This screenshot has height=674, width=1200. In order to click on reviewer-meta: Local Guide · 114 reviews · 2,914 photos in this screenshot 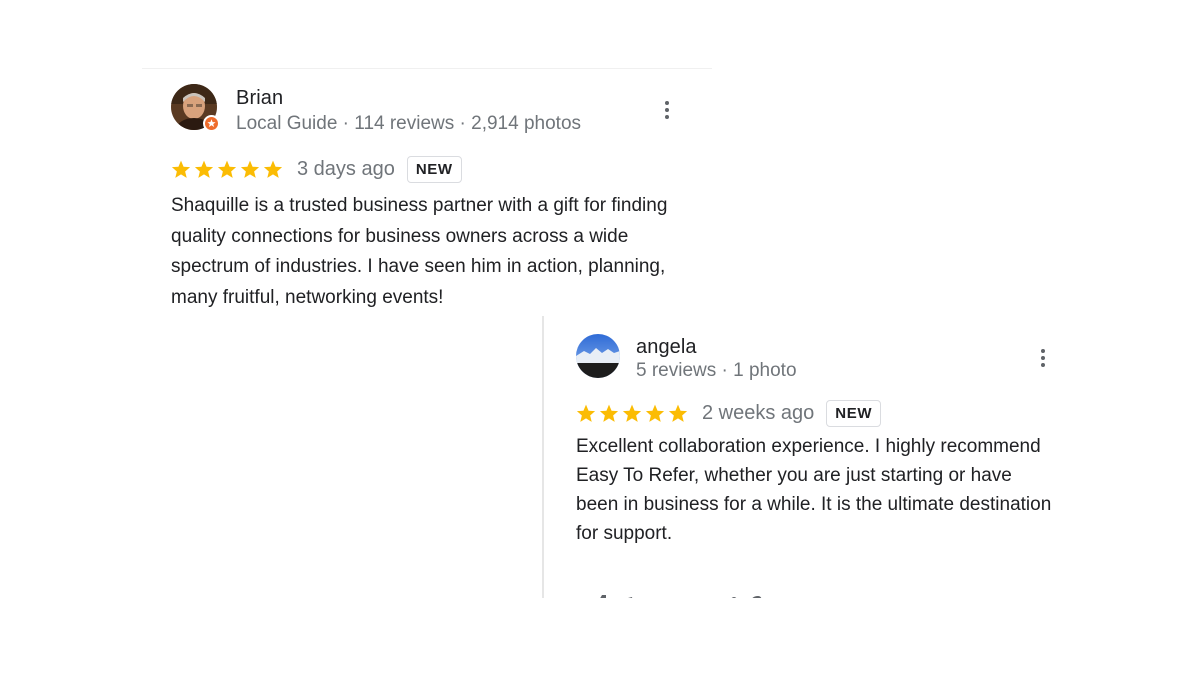, I will do `click(409, 123)`.